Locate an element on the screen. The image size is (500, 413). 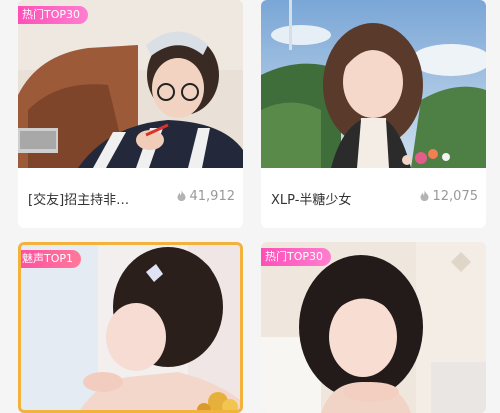
room-info-2: XLP-半糖少女 12,075 is located at coordinates (373, 198).